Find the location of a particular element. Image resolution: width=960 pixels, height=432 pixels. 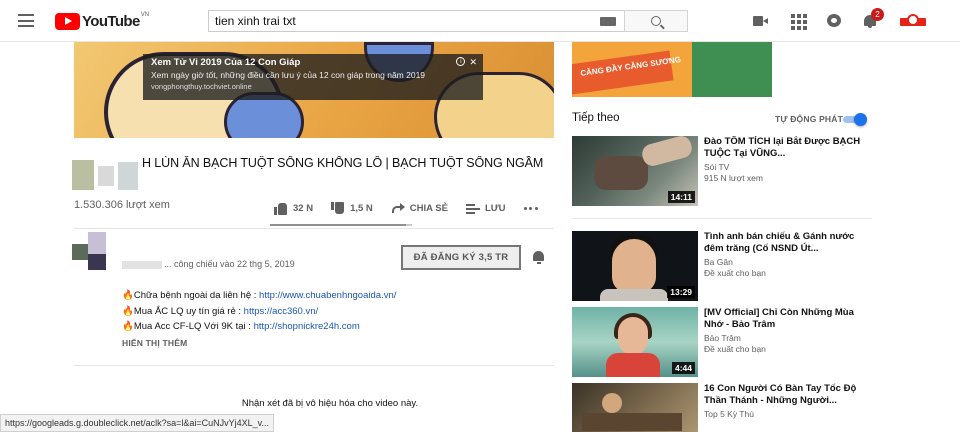

menu-icon is located at coordinates (26, 20).